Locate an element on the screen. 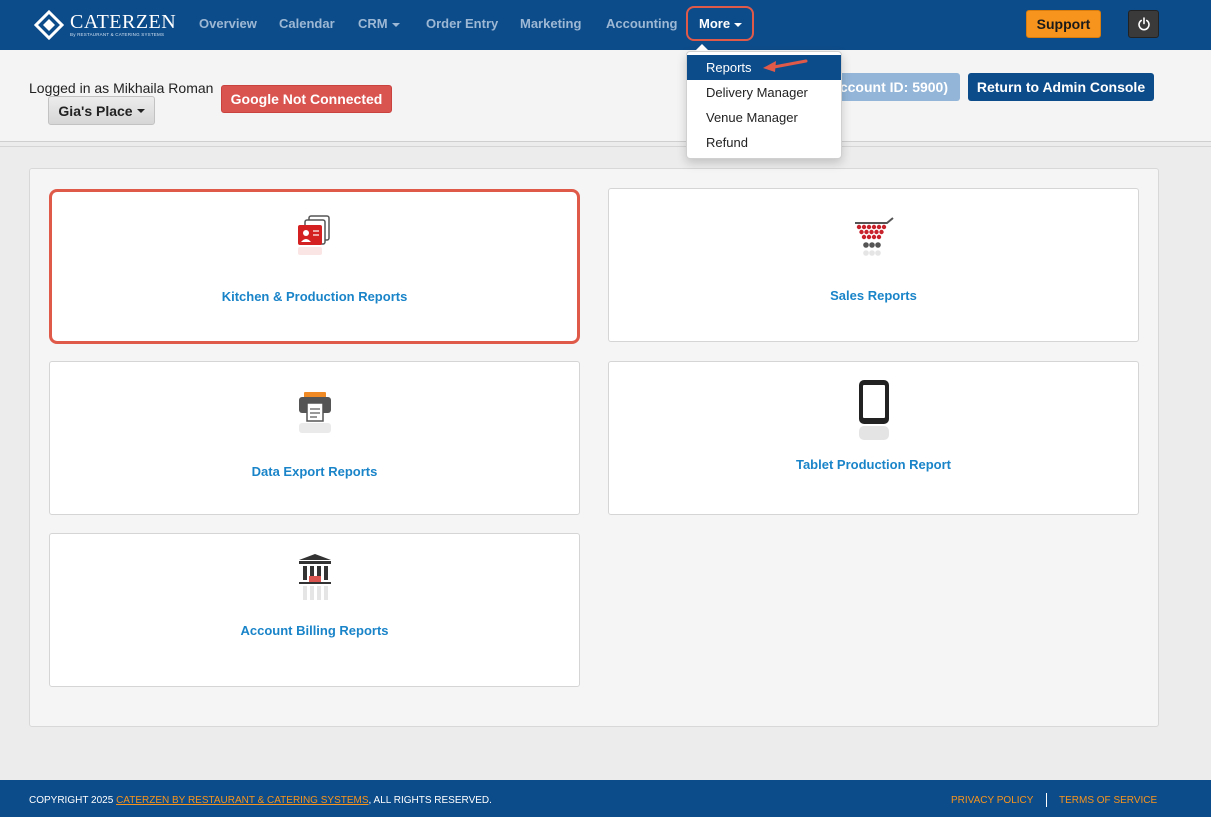  report-card-label: Sales Reports is located at coordinates (873, 295).